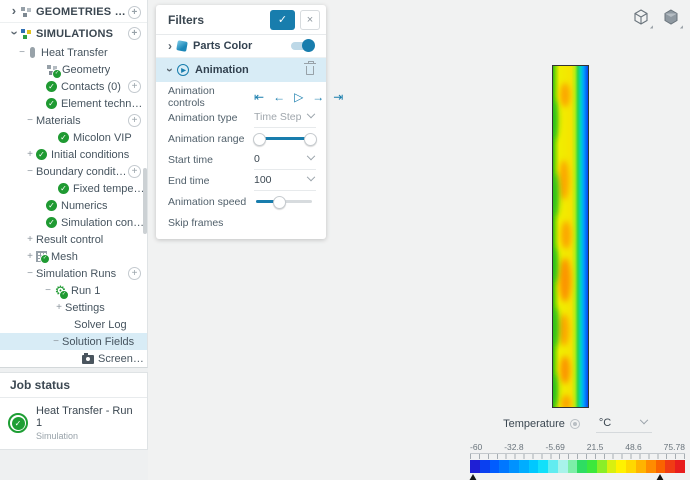  What do you see at coordinates (58, 120) in the screenshot?
I see `tree-item-label: Materials` at bounding box center [58, 120].